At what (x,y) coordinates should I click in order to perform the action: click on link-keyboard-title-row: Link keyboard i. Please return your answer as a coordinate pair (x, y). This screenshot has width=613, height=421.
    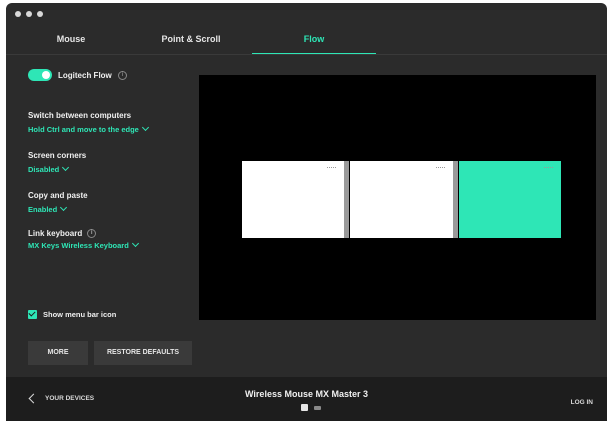
    Looking at the image, I should click on (83, 233).